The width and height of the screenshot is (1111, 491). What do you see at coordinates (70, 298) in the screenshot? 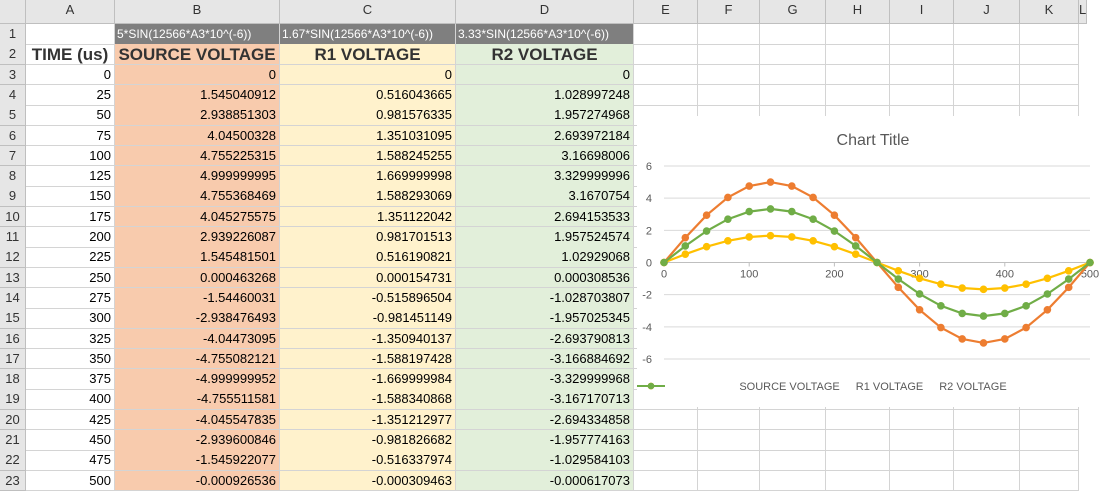
I see `cell-A14: 275` at bounding box center [70, 298].